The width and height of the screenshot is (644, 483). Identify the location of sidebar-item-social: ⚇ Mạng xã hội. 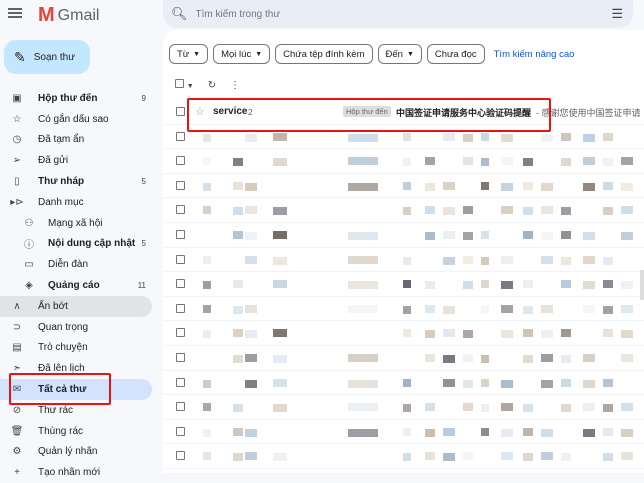
(80, 223).